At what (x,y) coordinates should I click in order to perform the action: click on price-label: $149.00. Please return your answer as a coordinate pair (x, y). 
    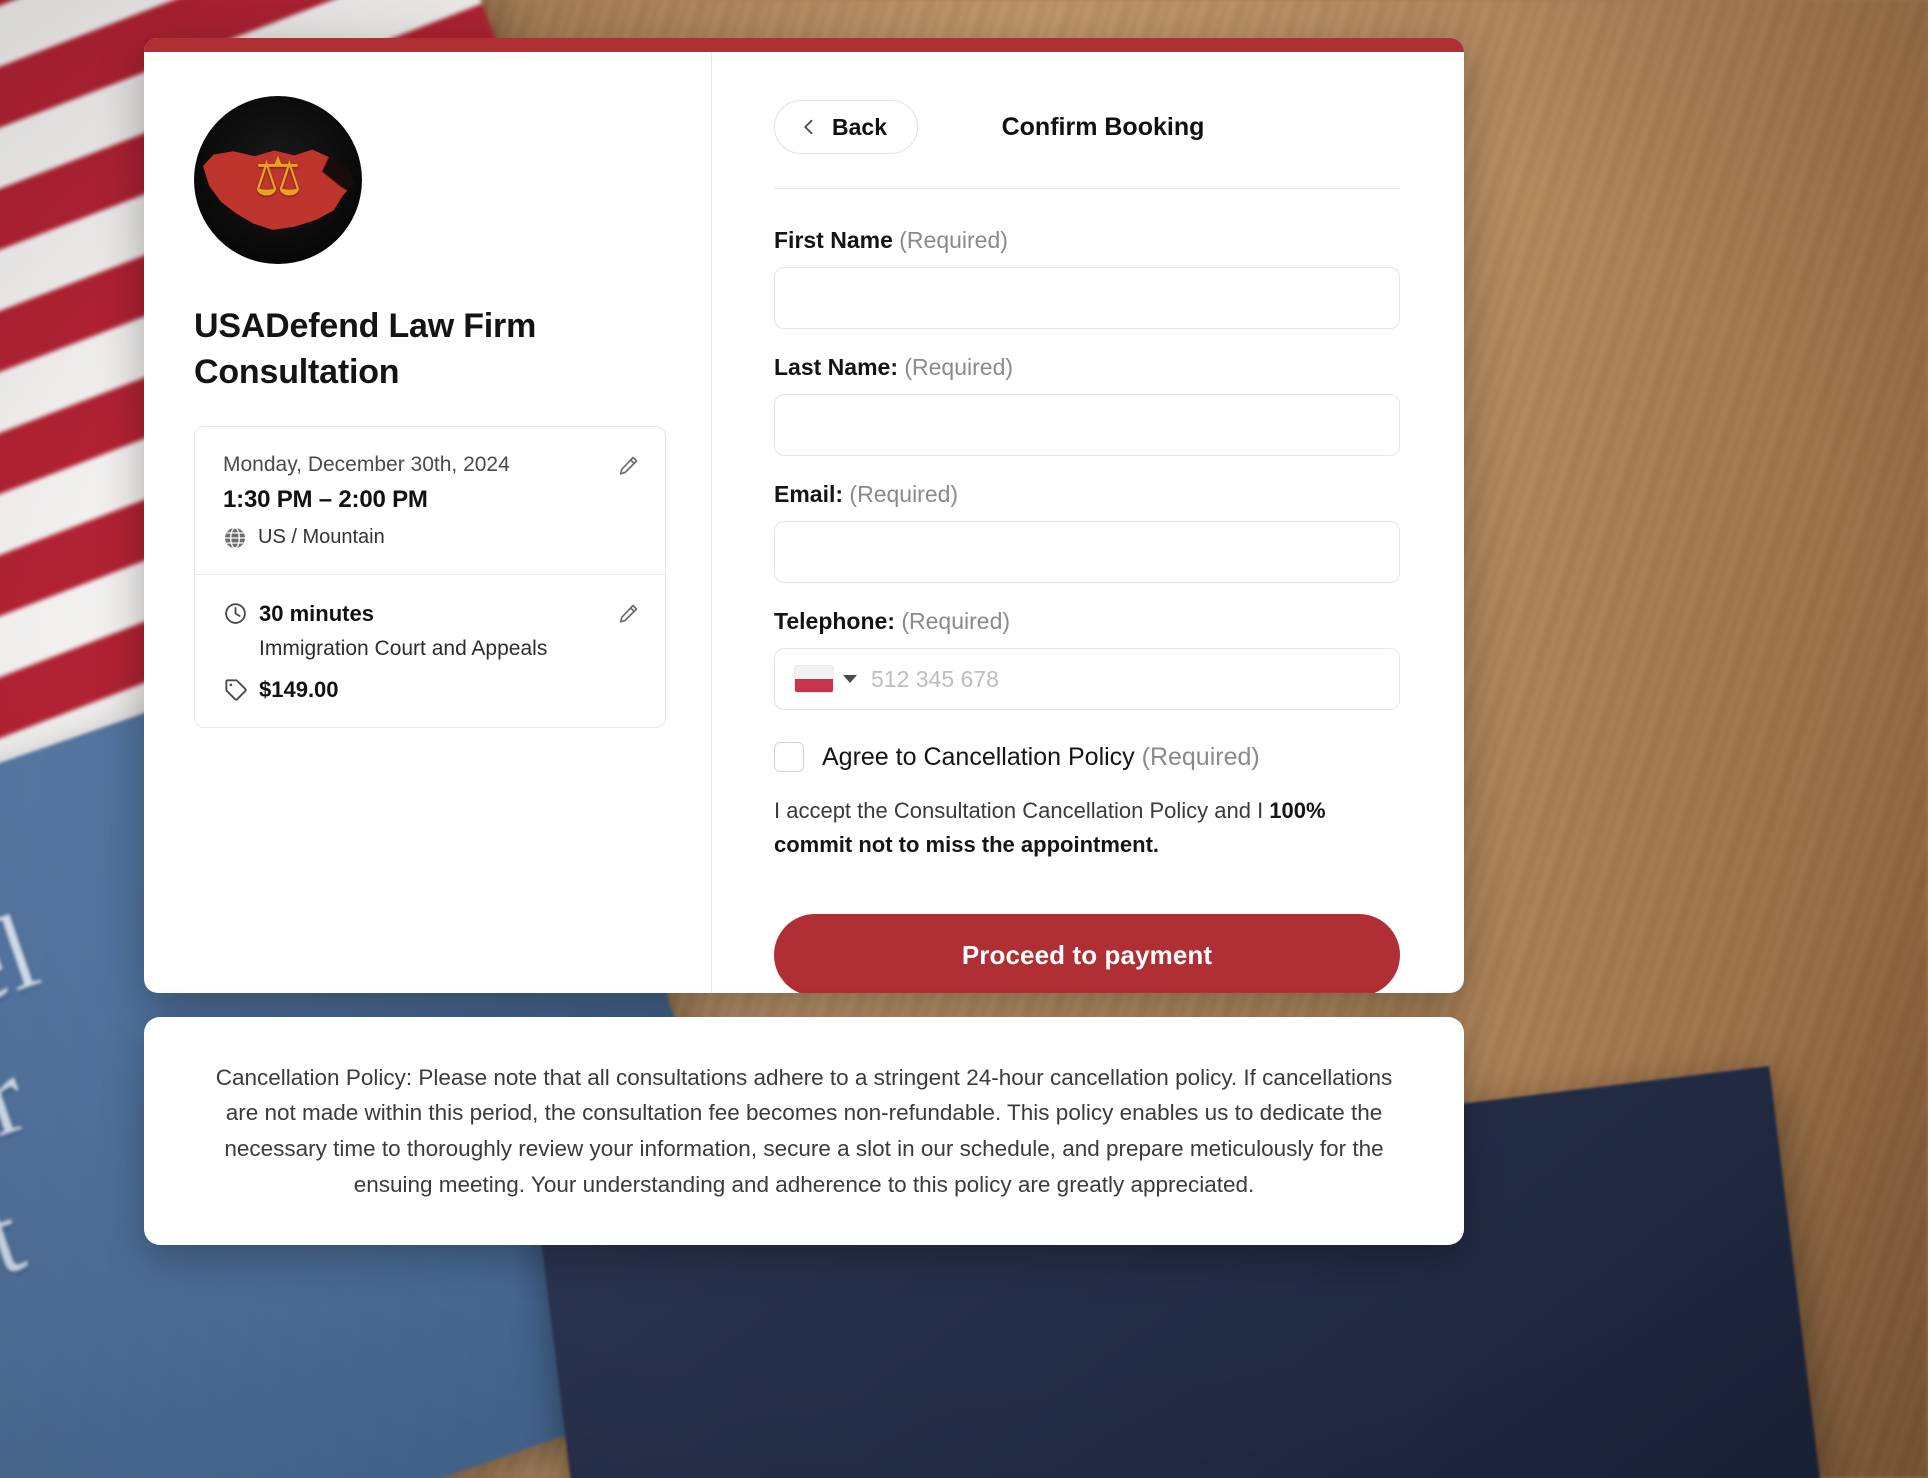
    Looking at the image, I should click on (299, 689).